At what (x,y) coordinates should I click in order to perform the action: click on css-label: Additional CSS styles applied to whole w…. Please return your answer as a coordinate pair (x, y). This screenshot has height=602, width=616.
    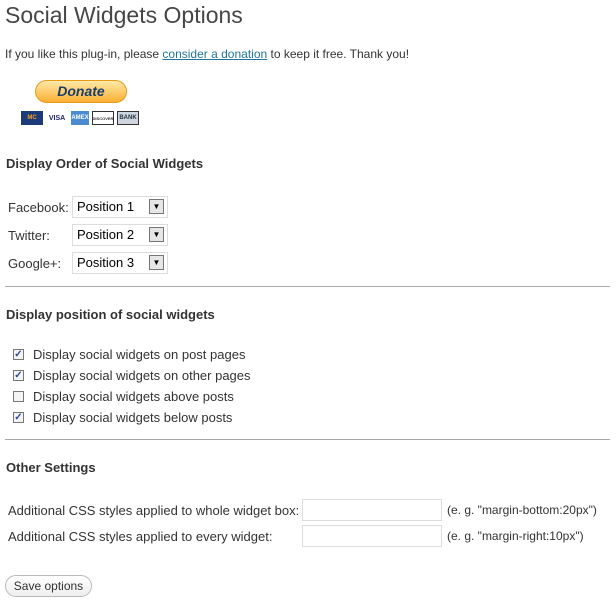
    Looking at the image, I should click on (154, 510).